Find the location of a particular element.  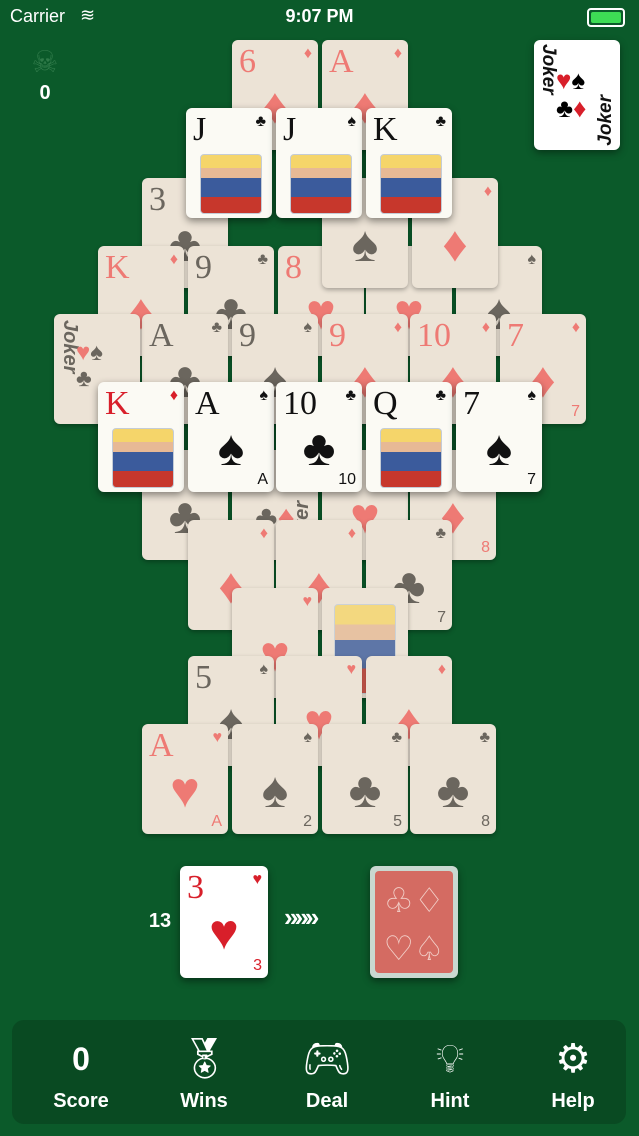

help-button: ⚙ Help is located at coordinates (573, 1074).